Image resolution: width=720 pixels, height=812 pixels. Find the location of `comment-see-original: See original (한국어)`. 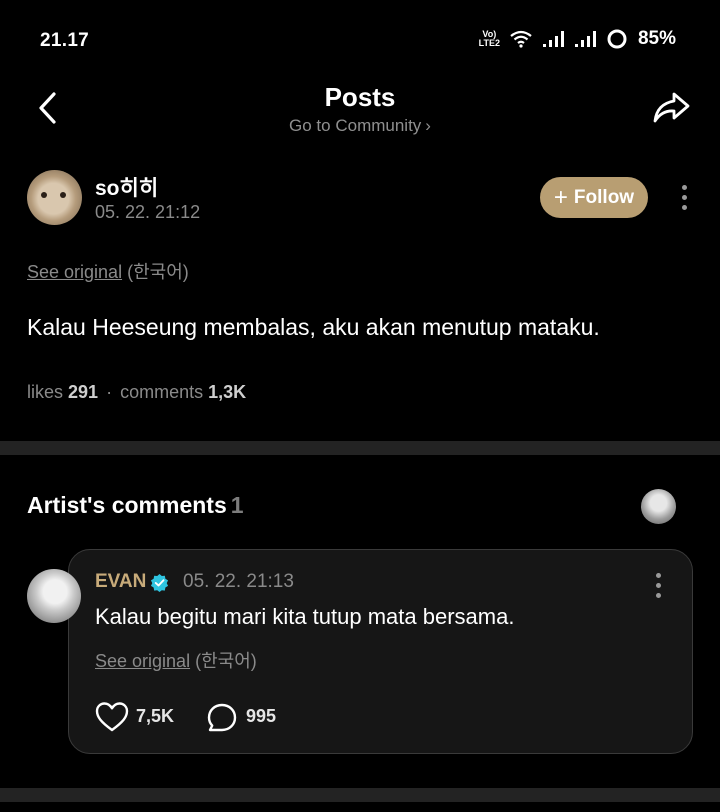

comment-see-original: See original (한국어) is located at coordinates (176, 660).